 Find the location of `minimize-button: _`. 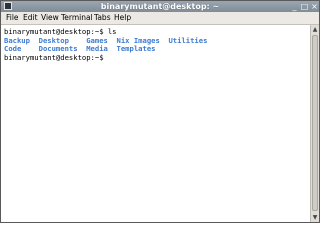

minimize-button: _ is located at coordinates (294, 6).